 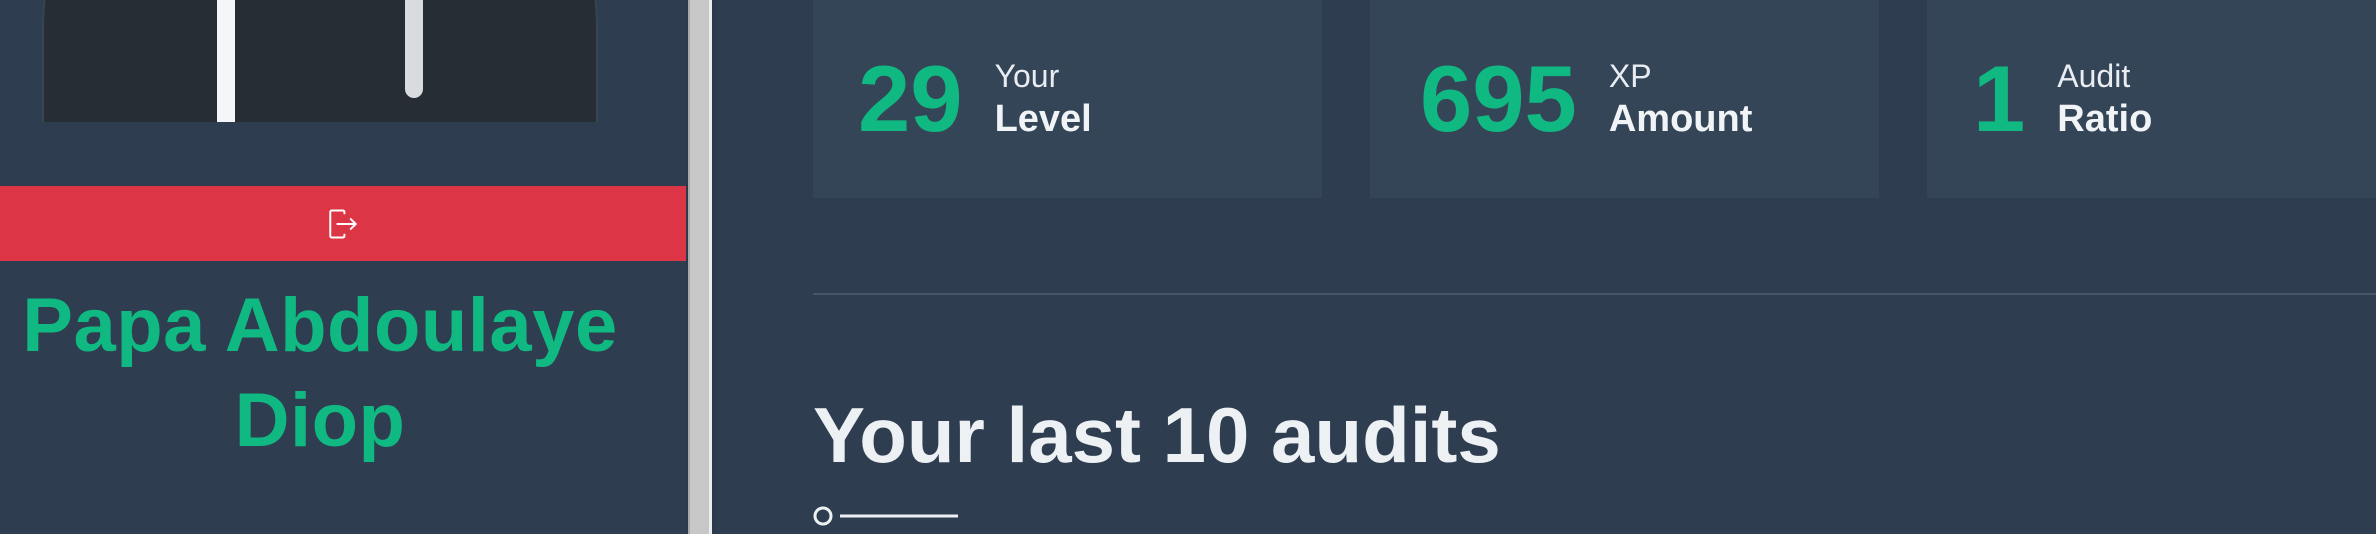 I want to click on user-name: Papa Abdoulaye Diop, so click(x=320, y=373).